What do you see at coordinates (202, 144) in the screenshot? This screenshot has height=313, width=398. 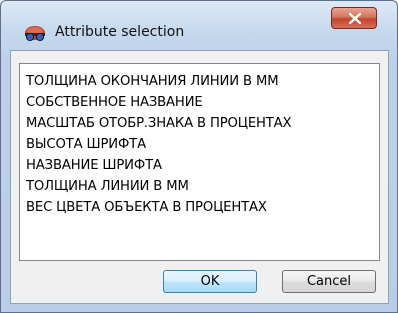 I see `list-item: ВЫСОТА ШРИФТА` at bounding box center [202, 144].